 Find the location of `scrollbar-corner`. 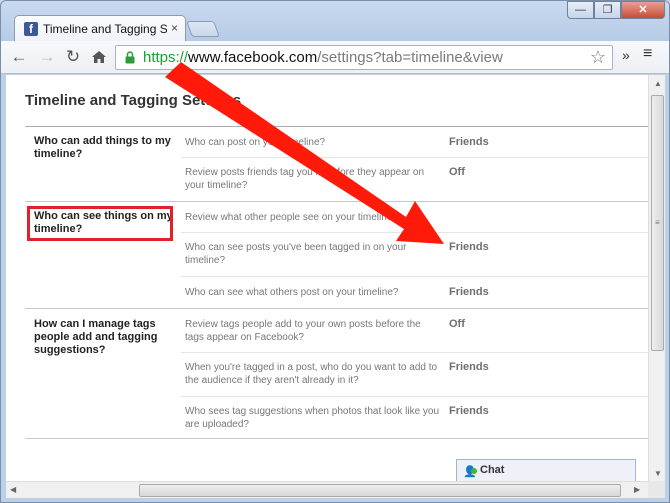

scrollbar-corner is located at coordinates (656, 489).